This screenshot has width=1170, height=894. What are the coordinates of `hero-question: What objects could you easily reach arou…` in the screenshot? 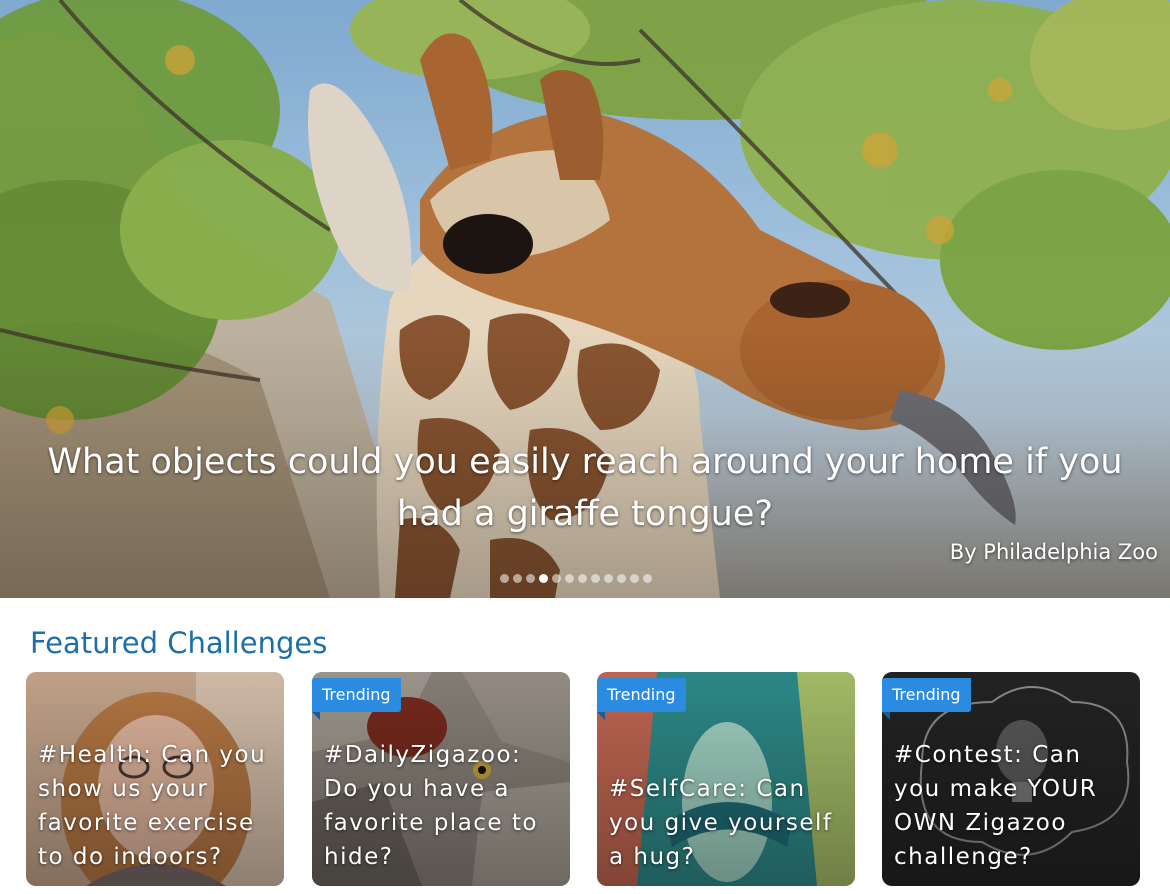 It's located at (585, 488).